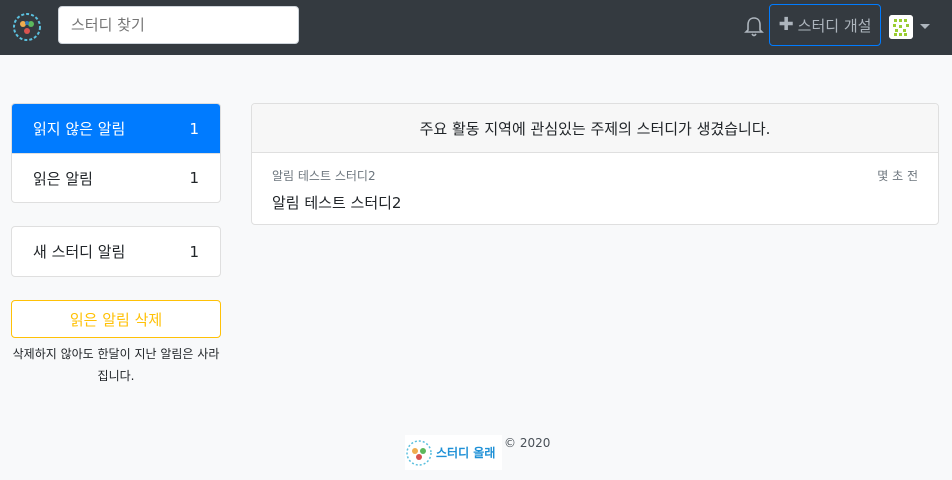  I want to click on notification-title: 알림 테스트 스터디2, so click(595, 202).